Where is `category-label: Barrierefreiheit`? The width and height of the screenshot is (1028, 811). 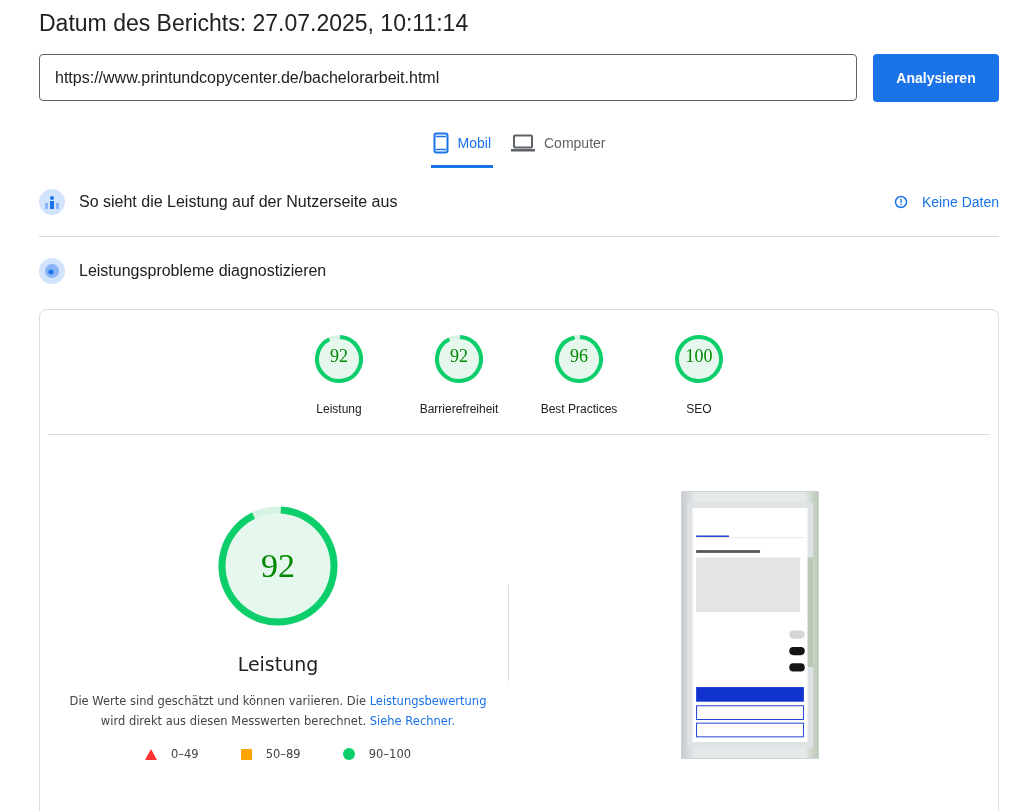 category-label: Barrierefreiheit is located at coordinates (459, 409).